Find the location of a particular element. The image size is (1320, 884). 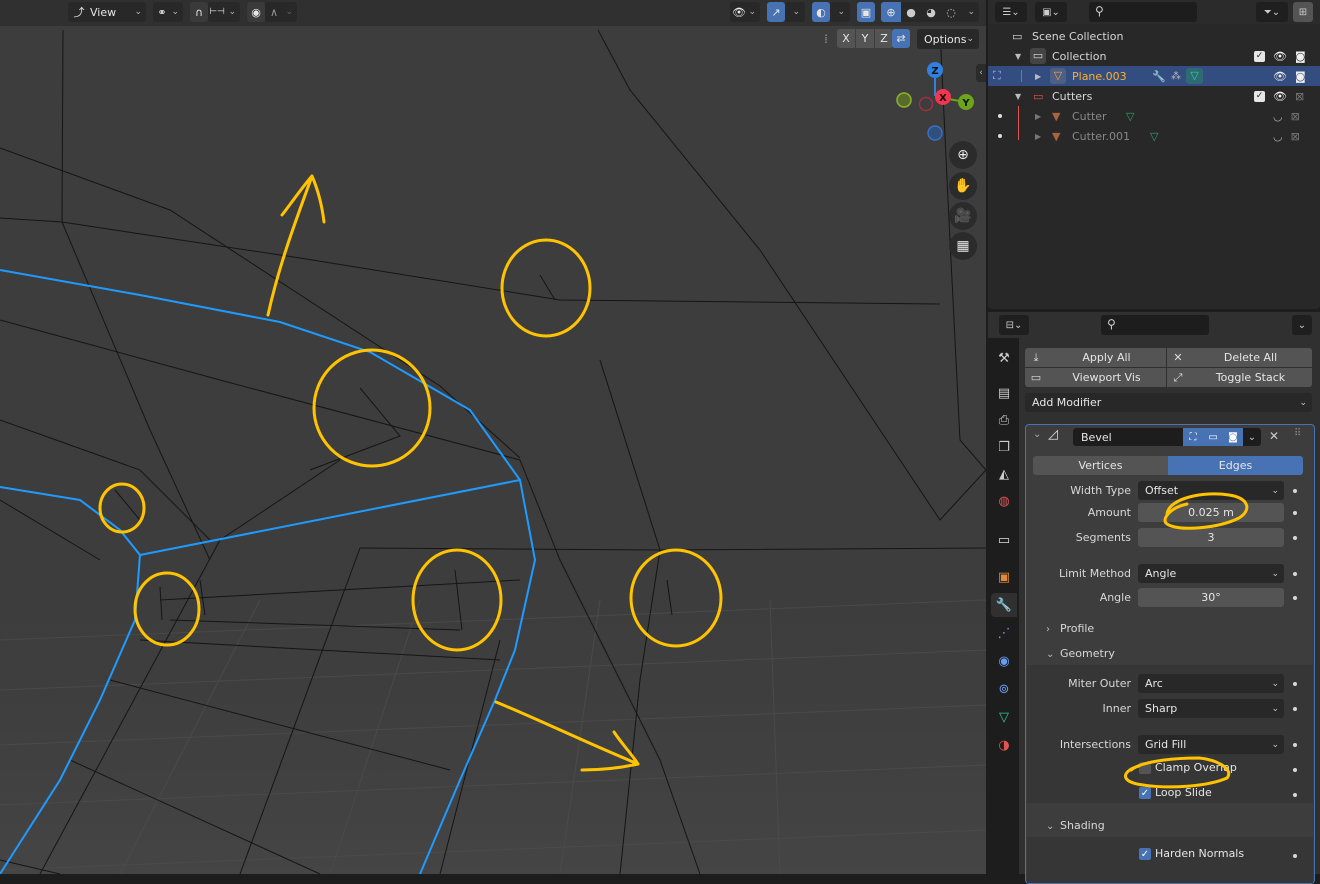

tab-constraints: ⊚ is located at coordinates (1004, 689).